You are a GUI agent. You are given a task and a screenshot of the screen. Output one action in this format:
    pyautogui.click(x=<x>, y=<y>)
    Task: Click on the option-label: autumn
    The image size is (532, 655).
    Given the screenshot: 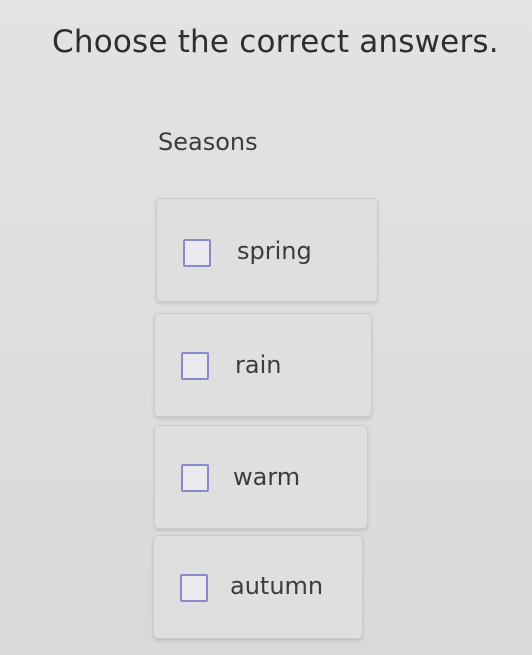 What is the action you would take?
    pyautogui.click(x=277, y=586)
    